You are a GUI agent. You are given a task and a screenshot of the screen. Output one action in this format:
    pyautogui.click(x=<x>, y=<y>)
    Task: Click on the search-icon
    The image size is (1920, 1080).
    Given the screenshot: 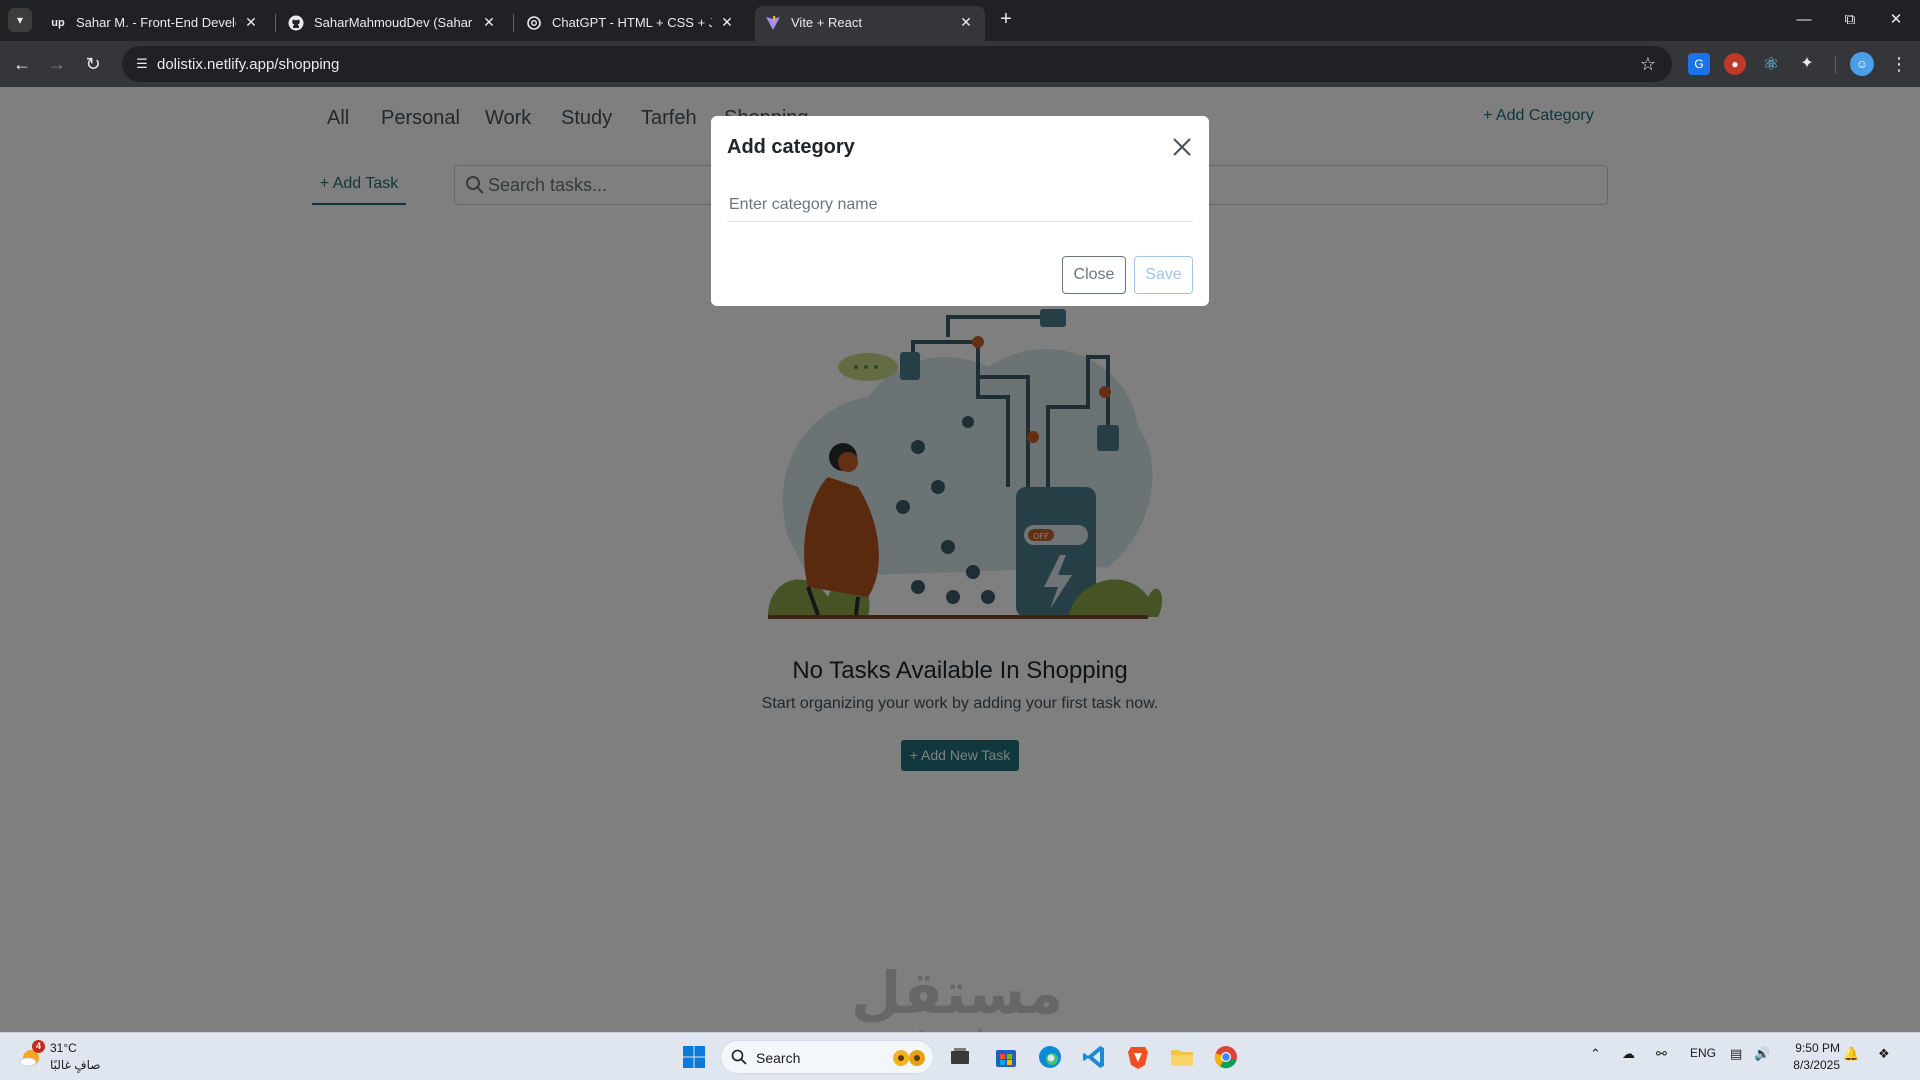 What is the action you would take?
    pyautogui.click(x=739, y=1057)
    